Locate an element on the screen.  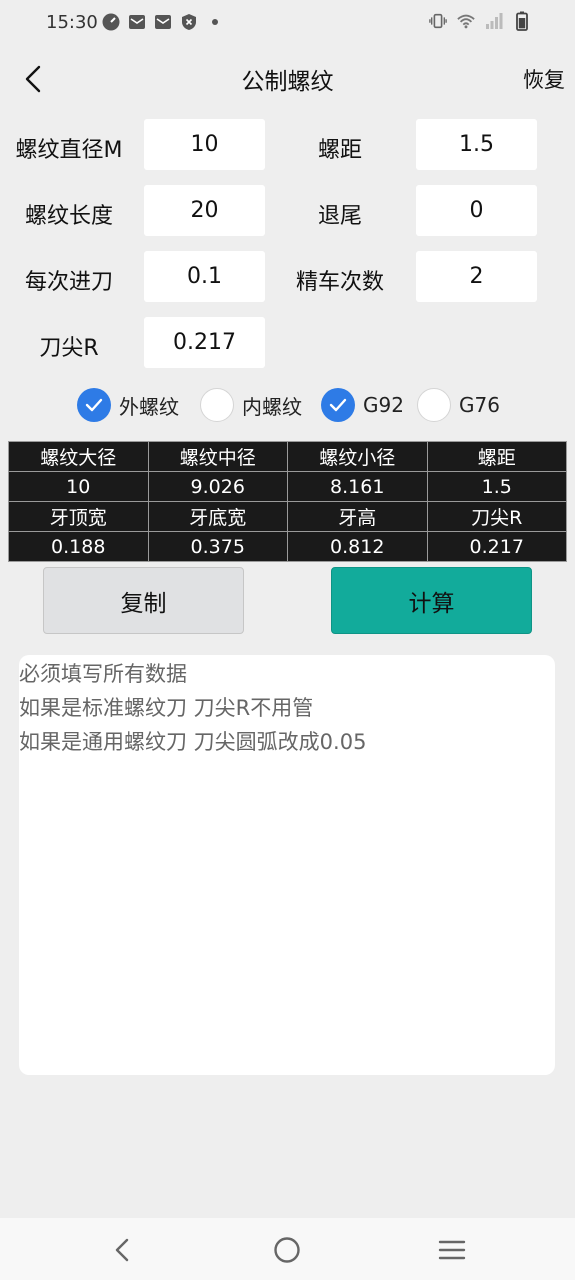
output-line: 如果是标准螺纹刀 刀尖R不用管 is located at coordinates (166, 708).